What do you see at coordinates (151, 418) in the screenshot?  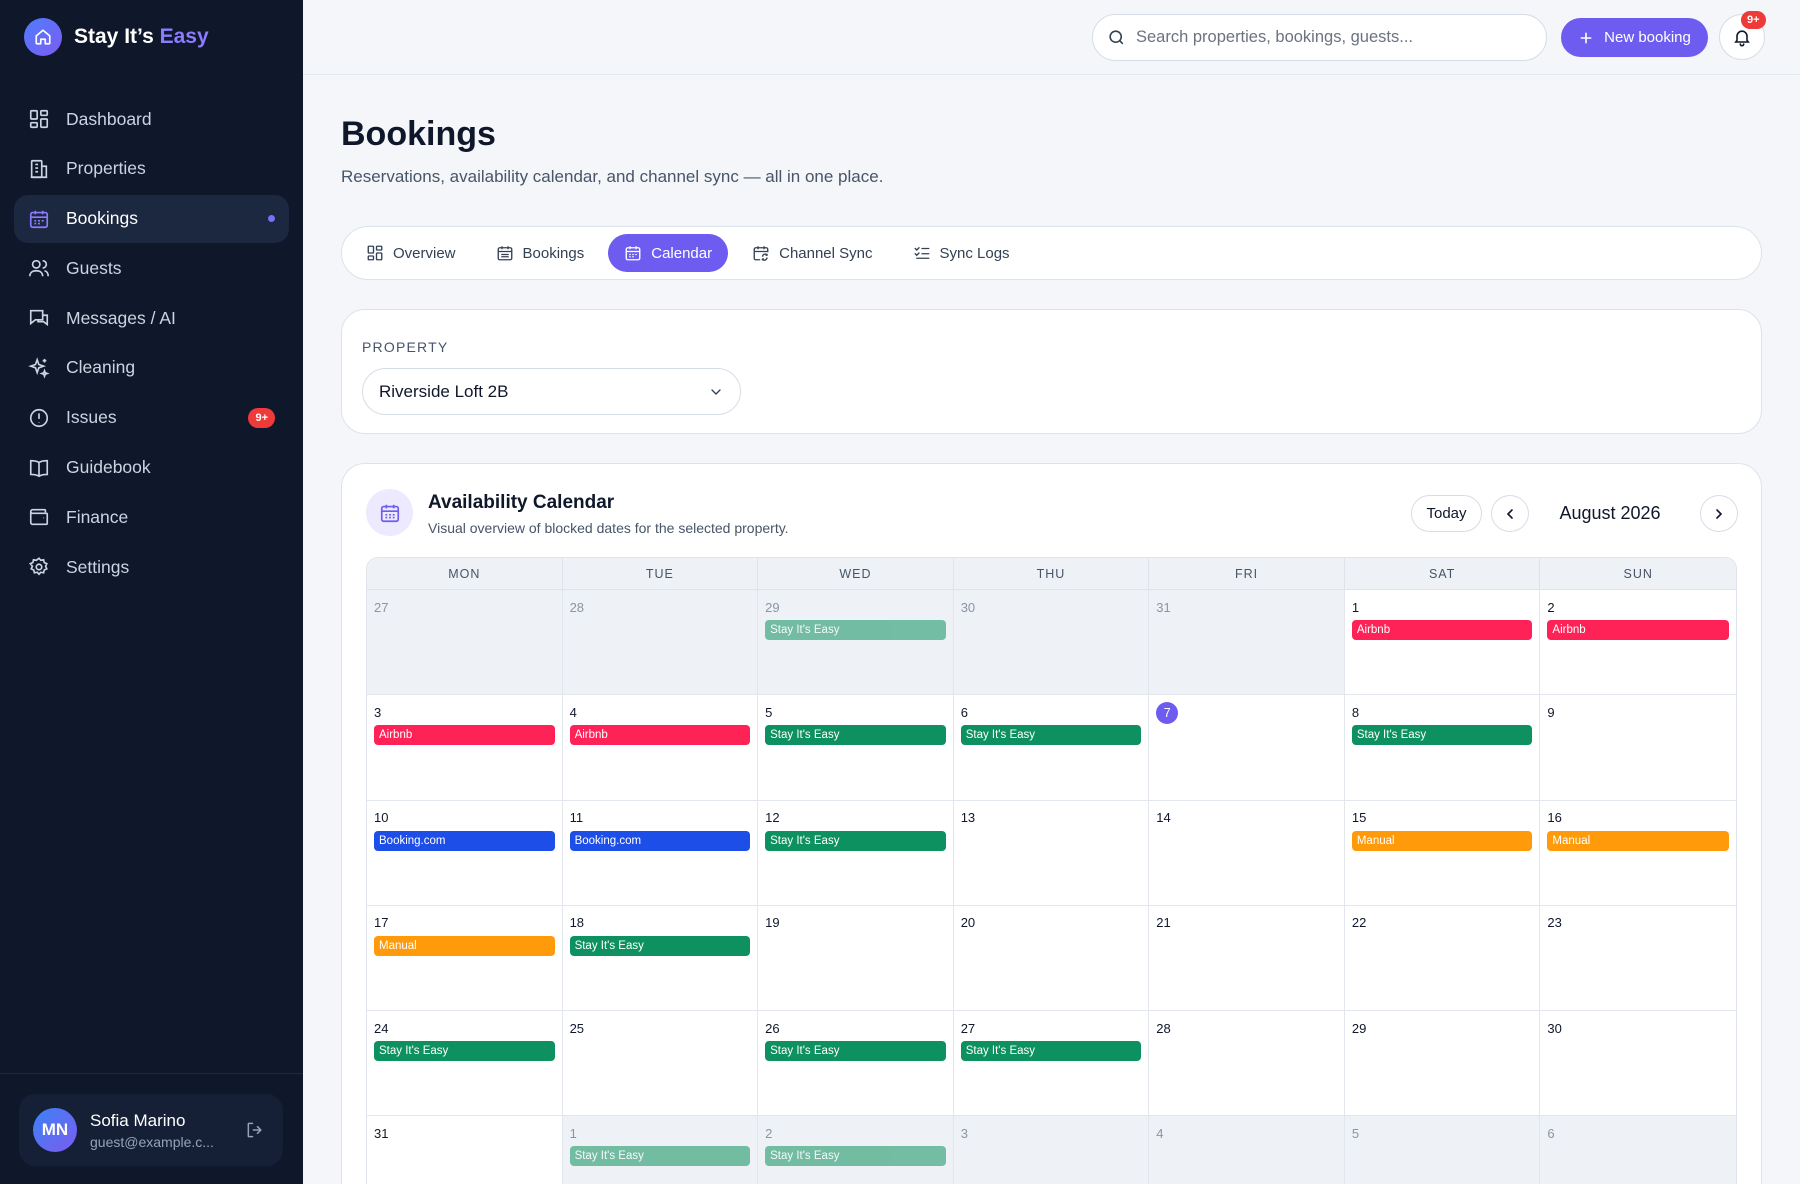 I see `sidebar-item-issues: Issues 9+` at bounding box center [151, 418].